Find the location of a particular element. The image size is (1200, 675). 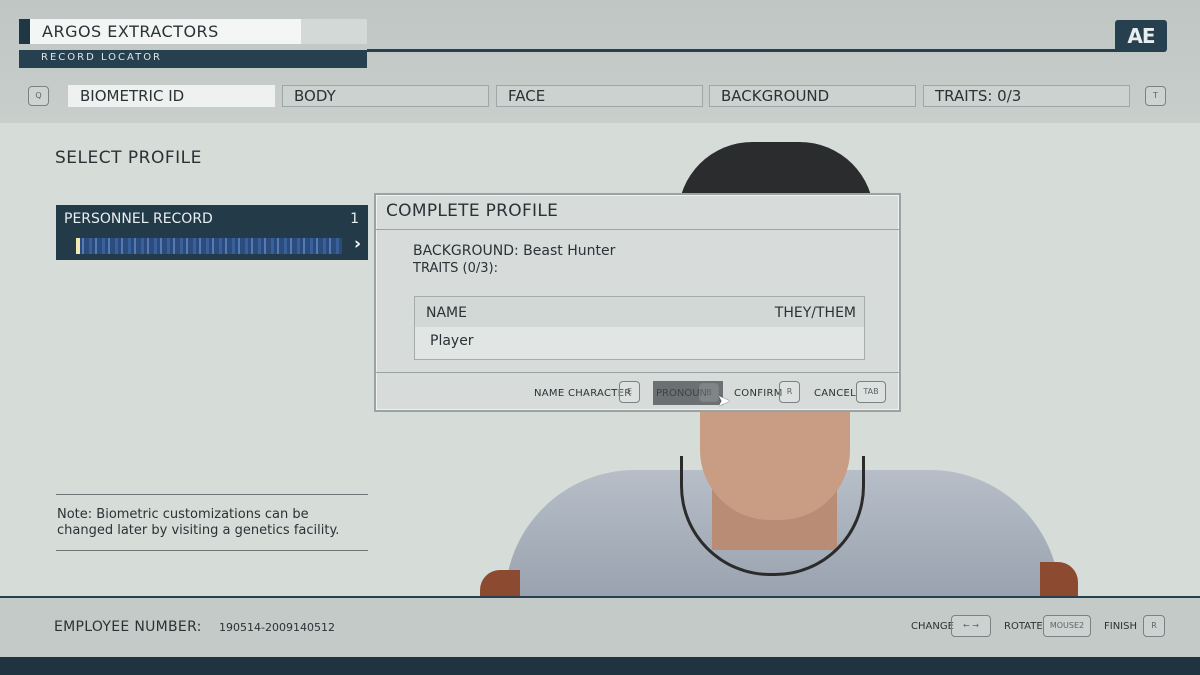

pronoun-button: PRONOUN B is located at coordinates (688, 393).